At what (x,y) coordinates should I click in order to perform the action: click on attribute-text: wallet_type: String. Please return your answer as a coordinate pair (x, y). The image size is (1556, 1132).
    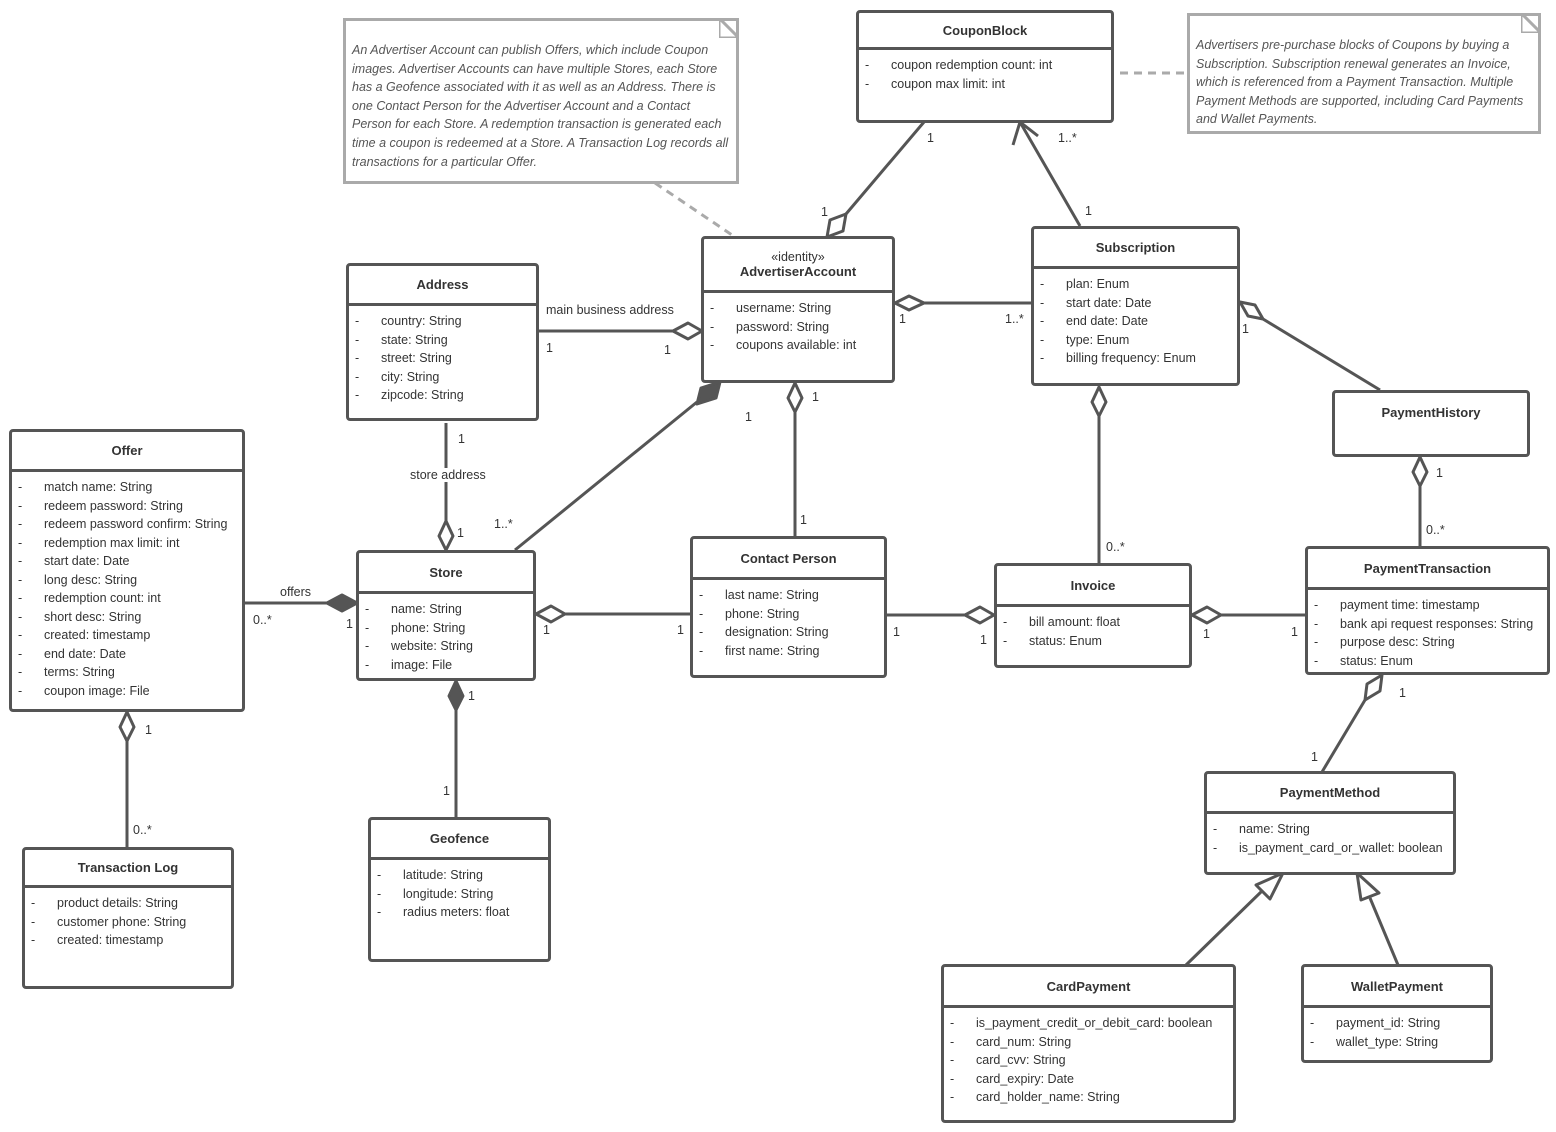
    Looking at the image, I should click on (1387, 1041).